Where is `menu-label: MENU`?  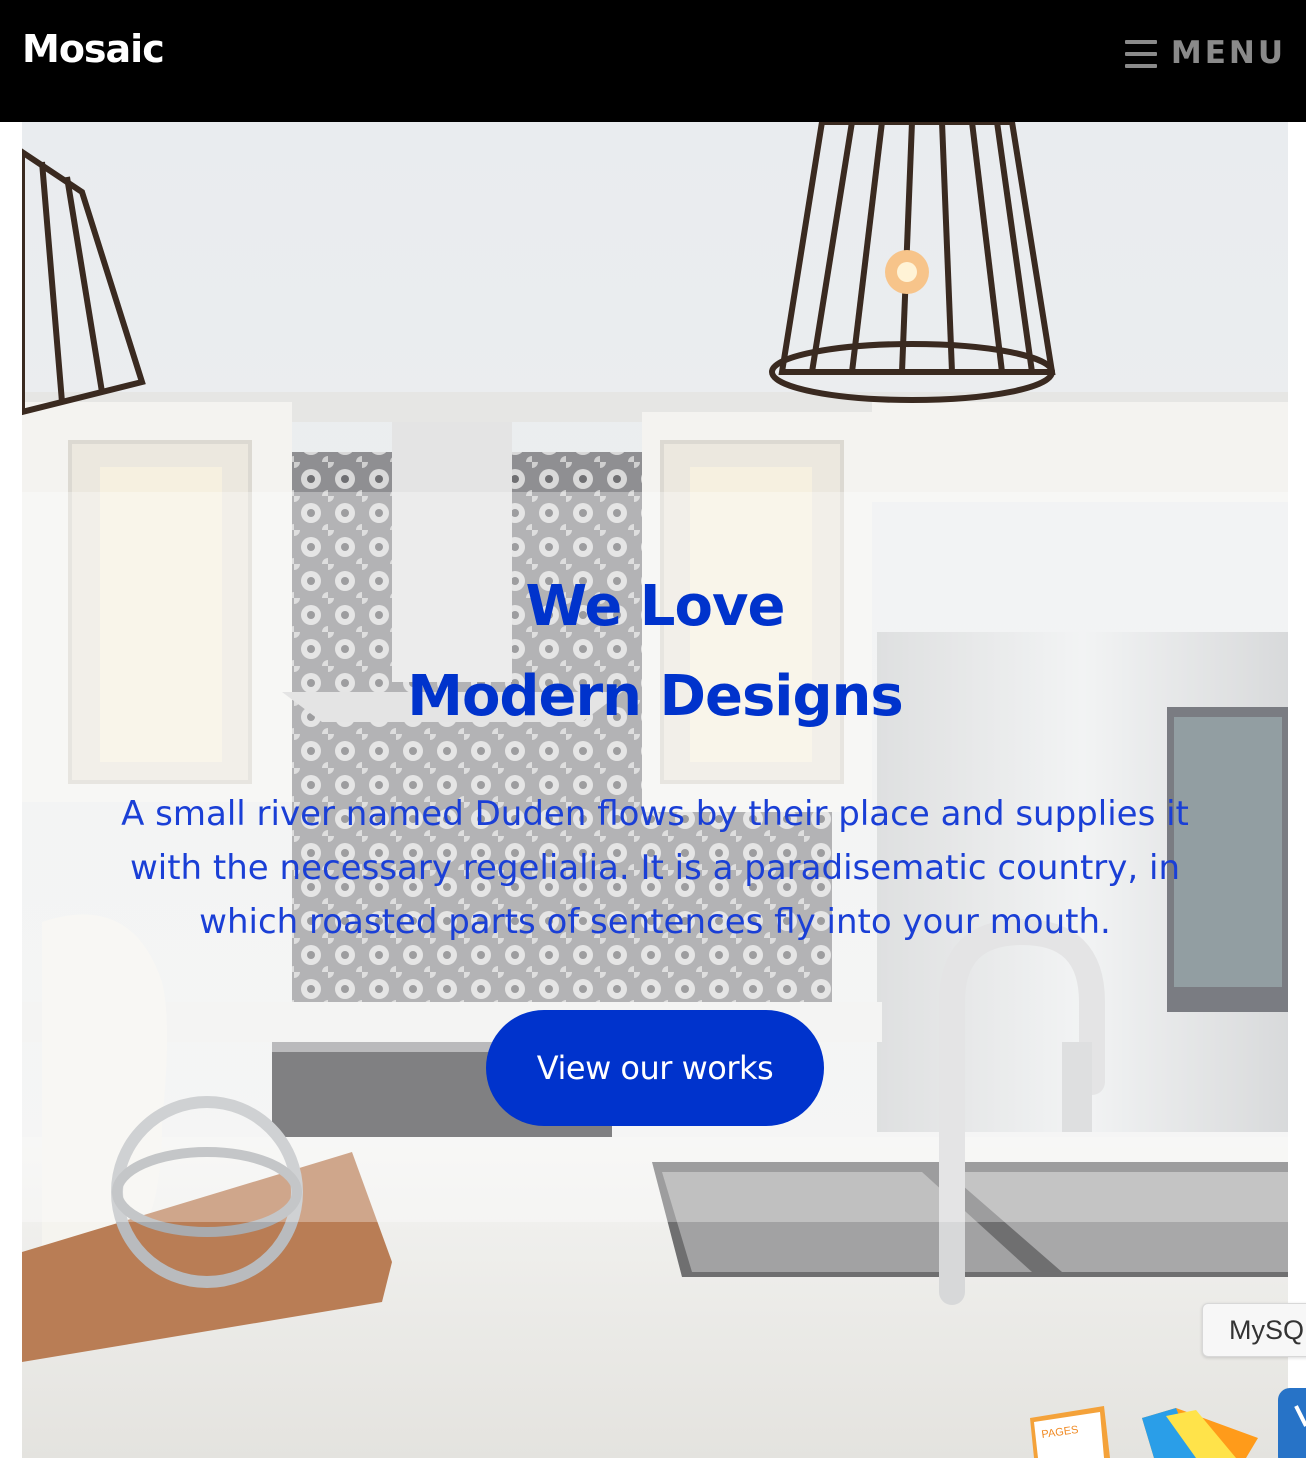 menu-label: MENU is located at coordinates (1228, 53).